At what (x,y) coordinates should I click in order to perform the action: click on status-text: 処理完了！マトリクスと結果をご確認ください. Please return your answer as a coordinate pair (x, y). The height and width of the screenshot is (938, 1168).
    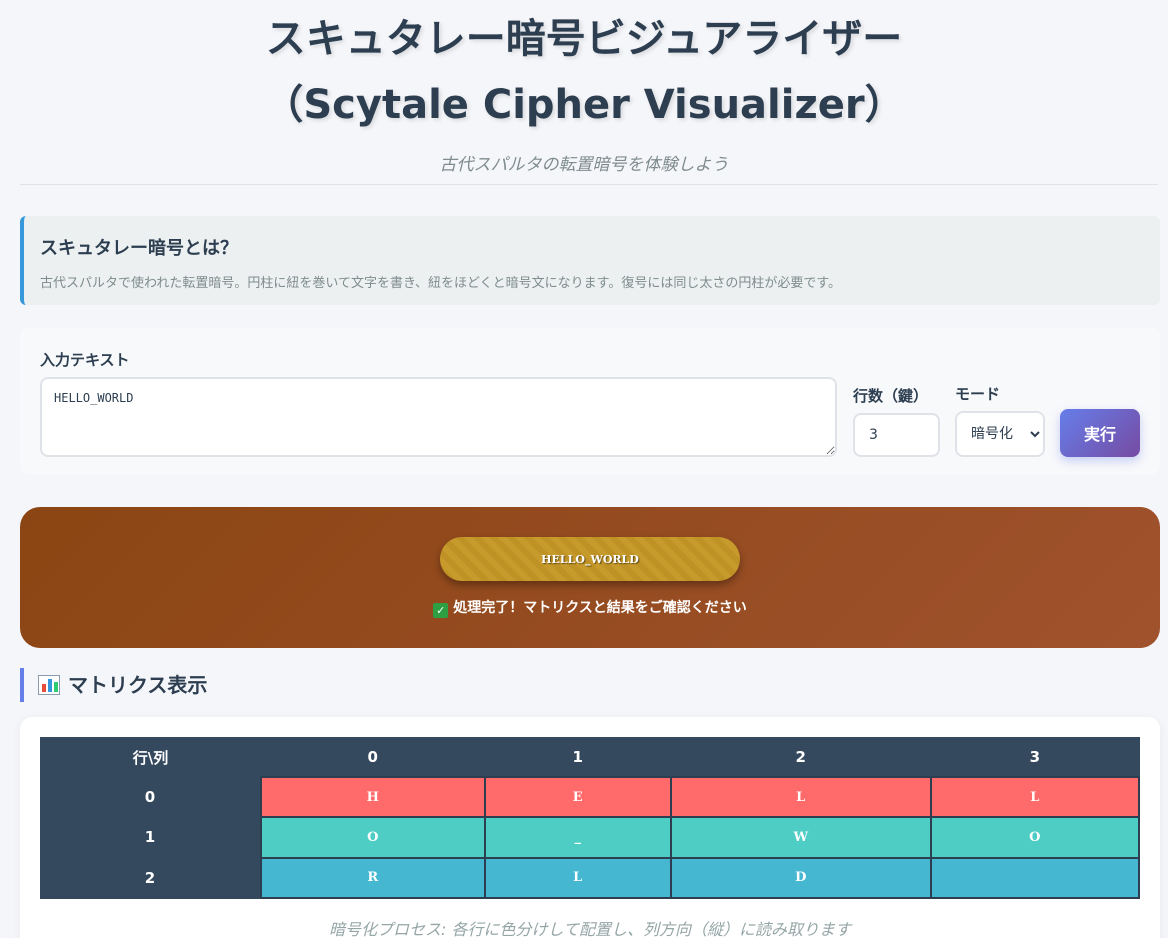
    Looking at the image, I should click on (600, 608).